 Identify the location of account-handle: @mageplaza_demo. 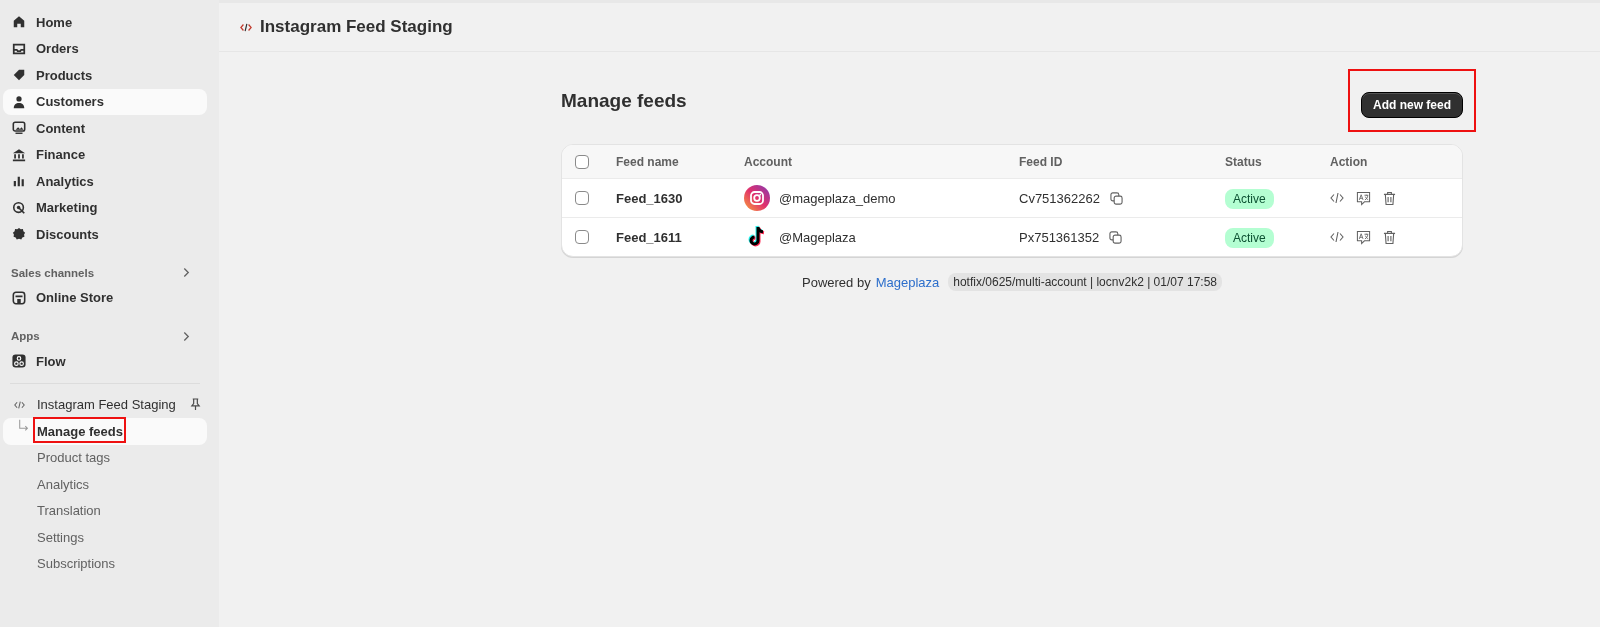
(837, 198).